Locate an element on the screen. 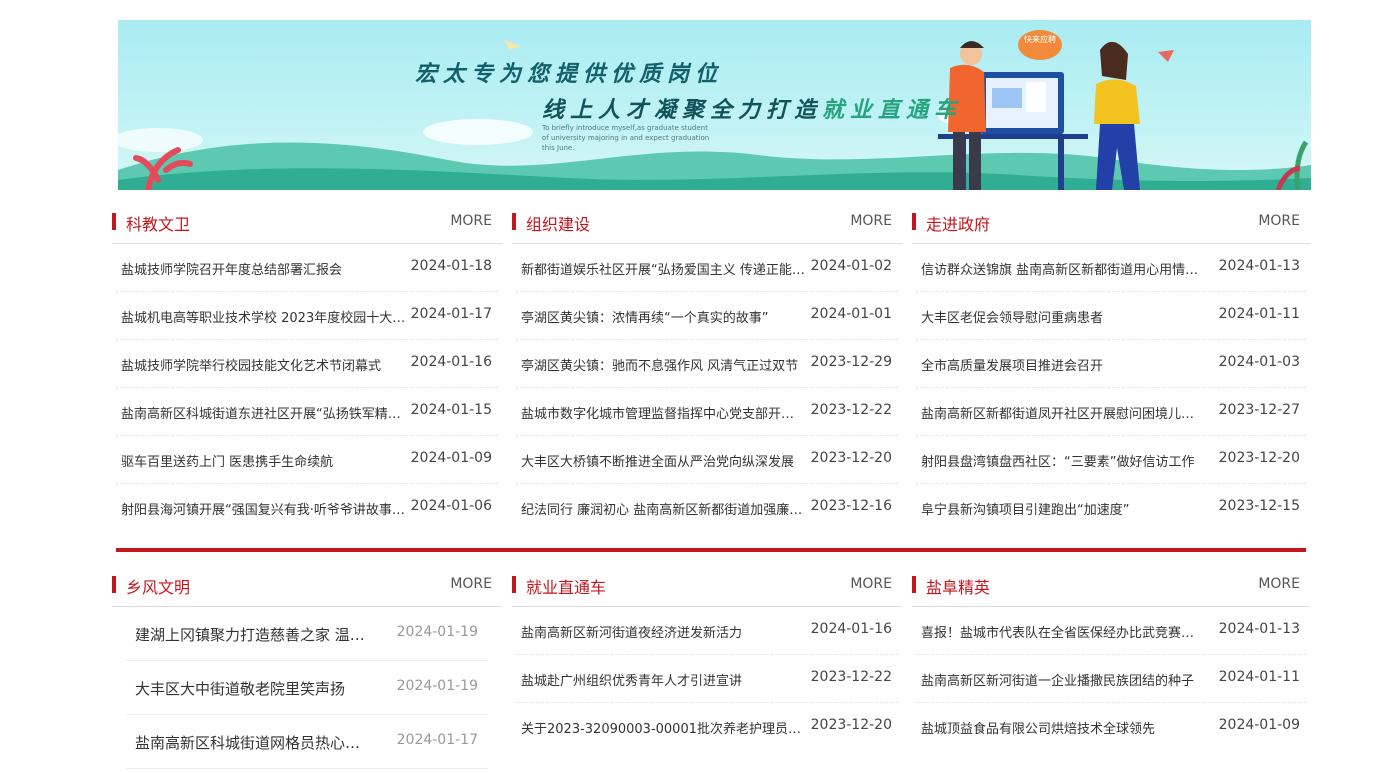  news-item: 大丰区大桥镇不断推进全面从严治党向纵深发展 2023-12-20 is located at coordinates (707, 460).